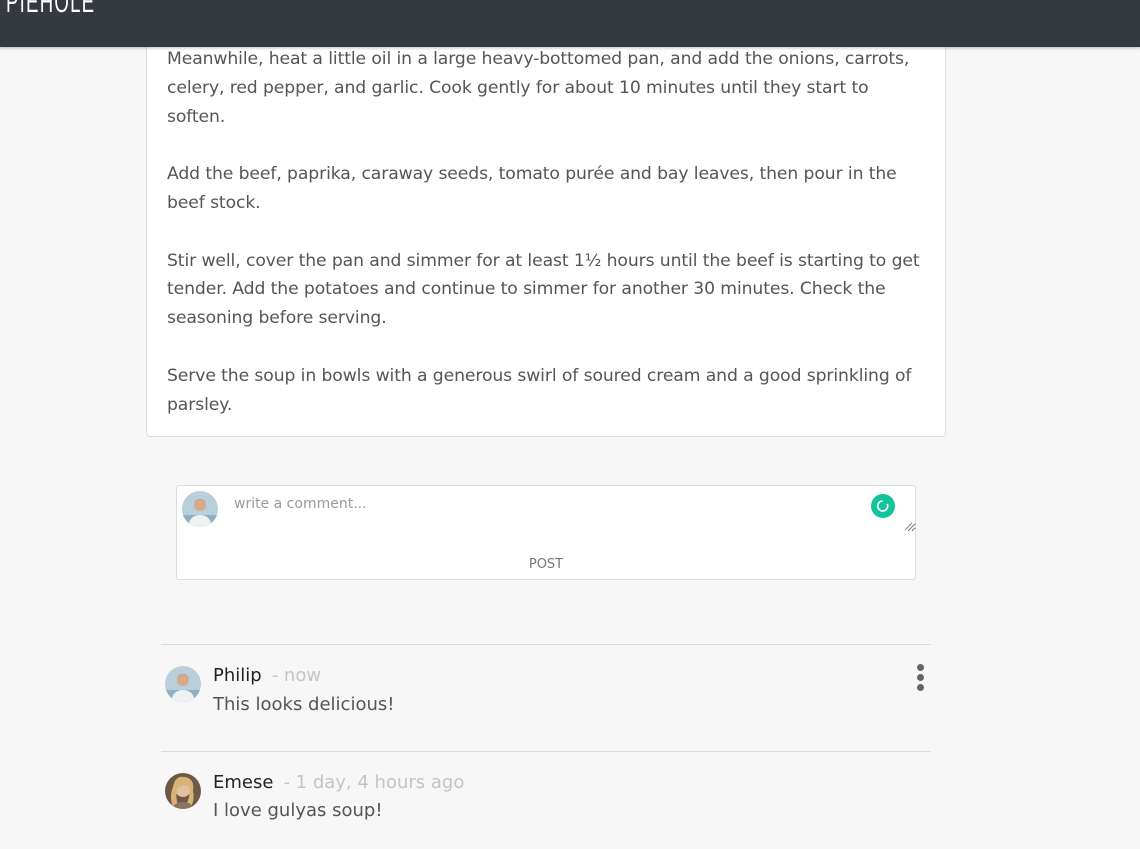 The image size is (1140, 849). I want to click on resize-handle-icon, so click(908, 526).